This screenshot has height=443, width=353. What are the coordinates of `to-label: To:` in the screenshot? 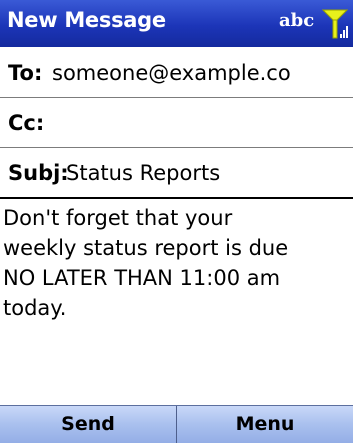 It's located at (25, 73).